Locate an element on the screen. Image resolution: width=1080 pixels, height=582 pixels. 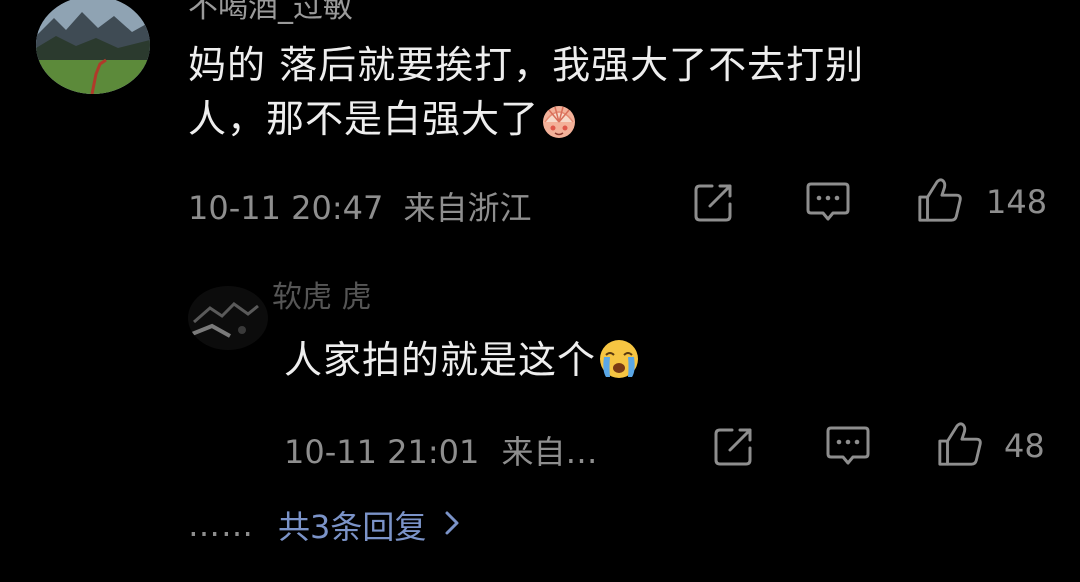
crying-face-emoji is located at coordinates (619, 366).